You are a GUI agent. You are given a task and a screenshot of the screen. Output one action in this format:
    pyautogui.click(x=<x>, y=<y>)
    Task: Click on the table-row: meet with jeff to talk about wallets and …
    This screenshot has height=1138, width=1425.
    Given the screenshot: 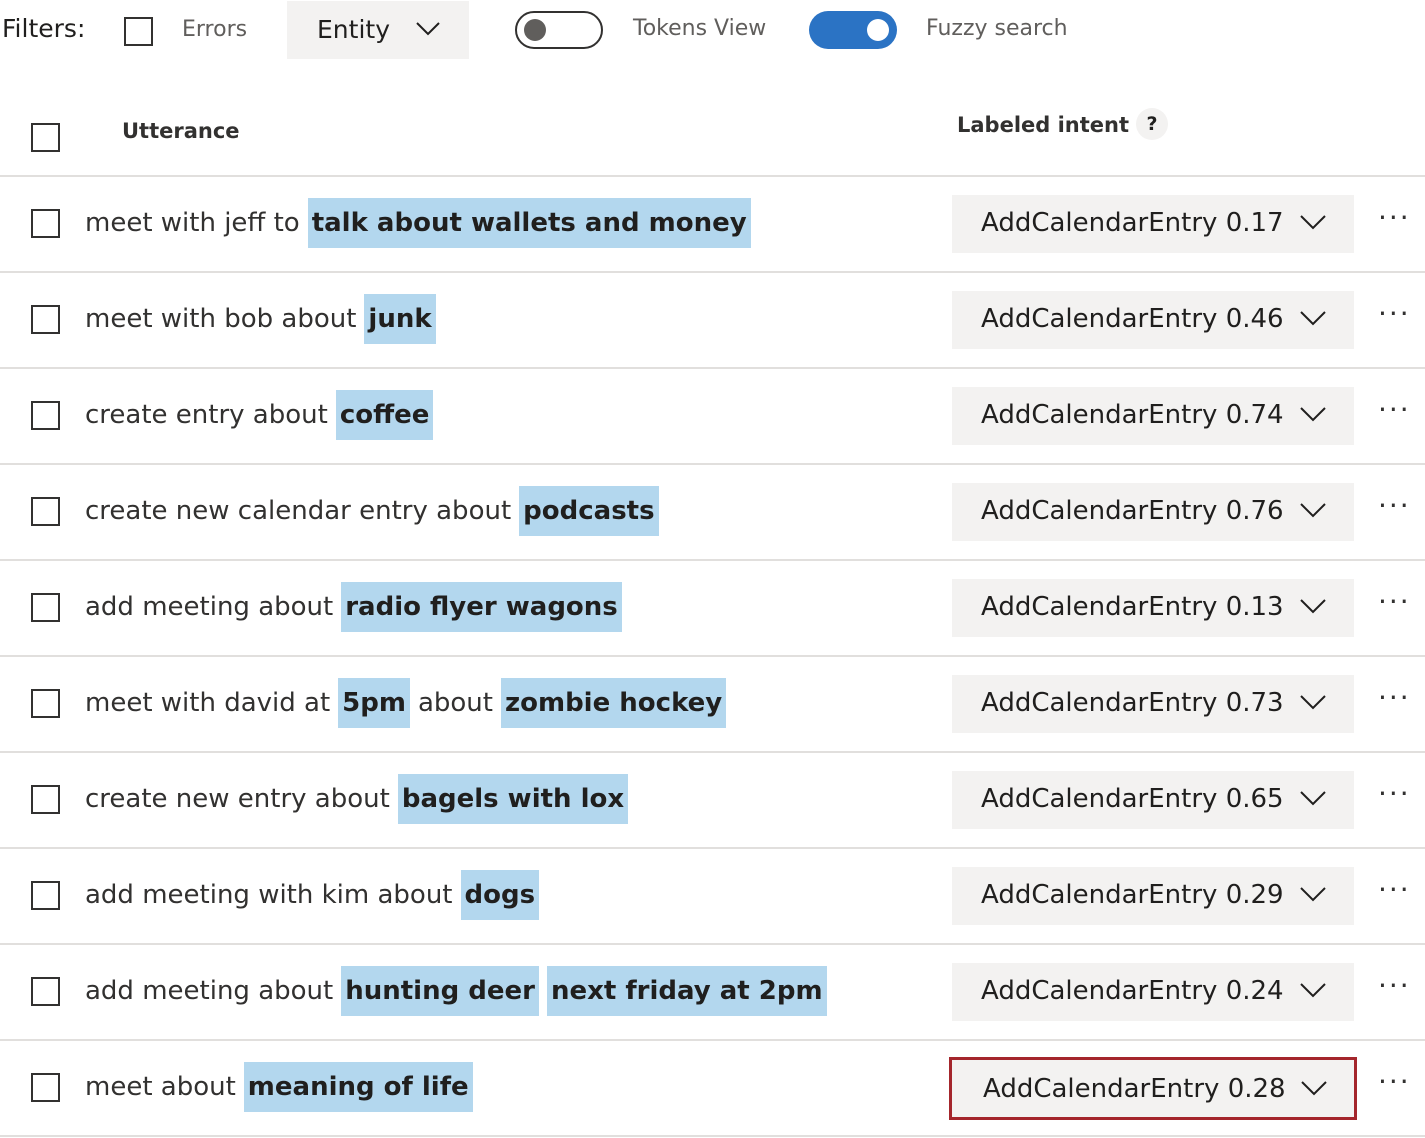 What is the action you would take?
    pyautogui.click(x=712, y=225)
    